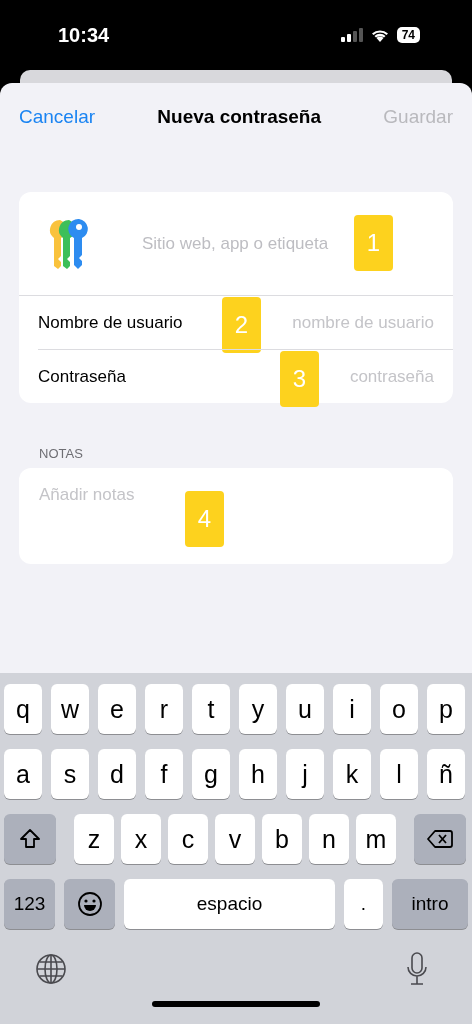  I want to click on delete-icon, so click(440, 839).